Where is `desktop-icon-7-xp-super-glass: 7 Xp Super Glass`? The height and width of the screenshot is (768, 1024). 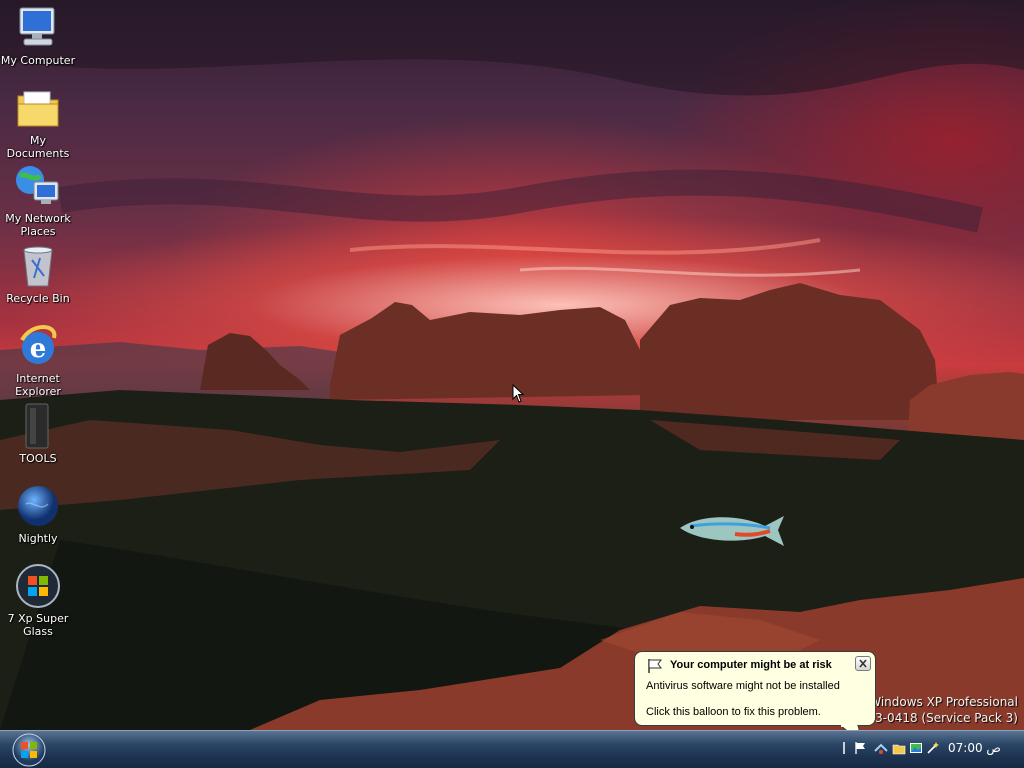
desktop-icon-7-xp-super-glass: 7 Xp Super Glass is located at coordinates (38, 600).